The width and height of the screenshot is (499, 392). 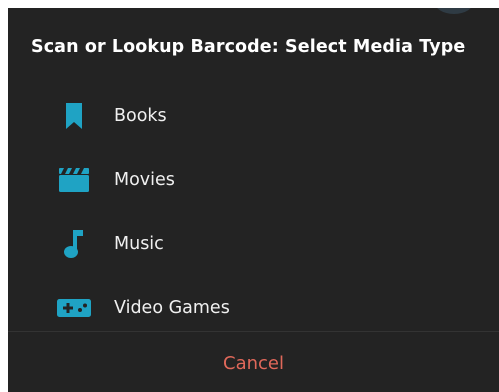 I want to click on media-option-label: Books, so click(x=140, y=116).